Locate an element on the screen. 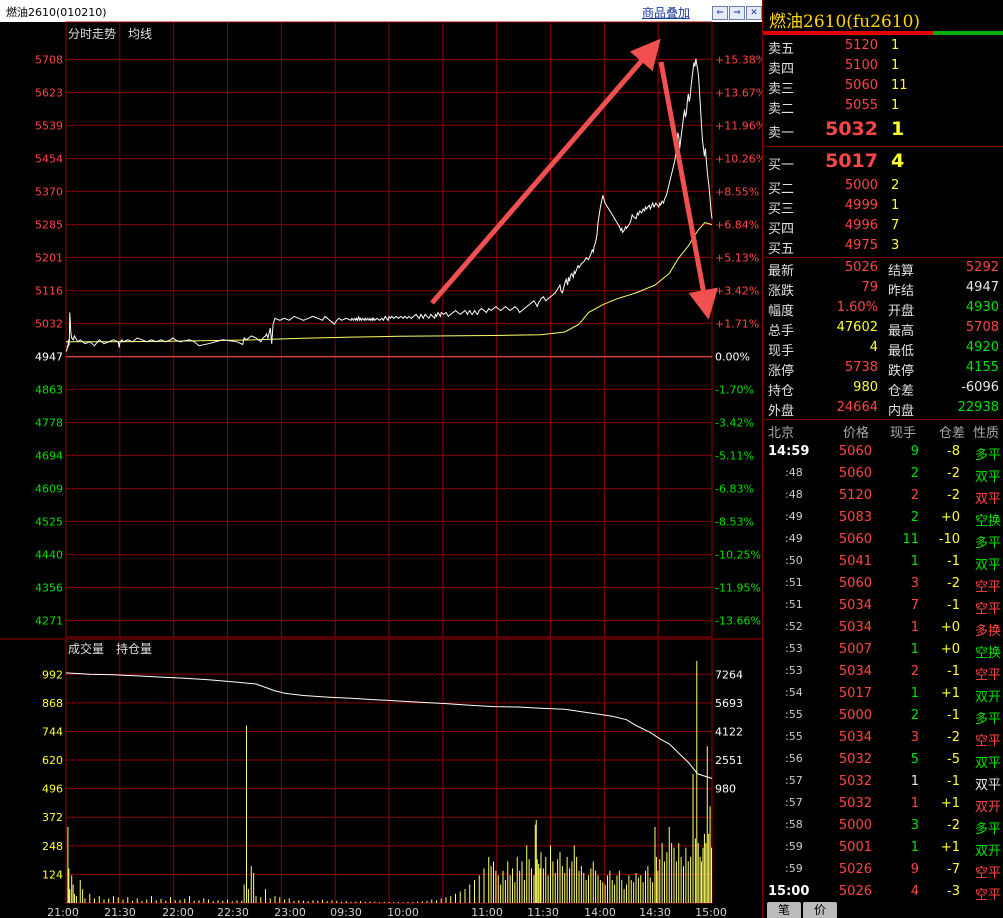  trade-row: 14:59 5060 9 -8 多平 is located at coordinates (883, 452).